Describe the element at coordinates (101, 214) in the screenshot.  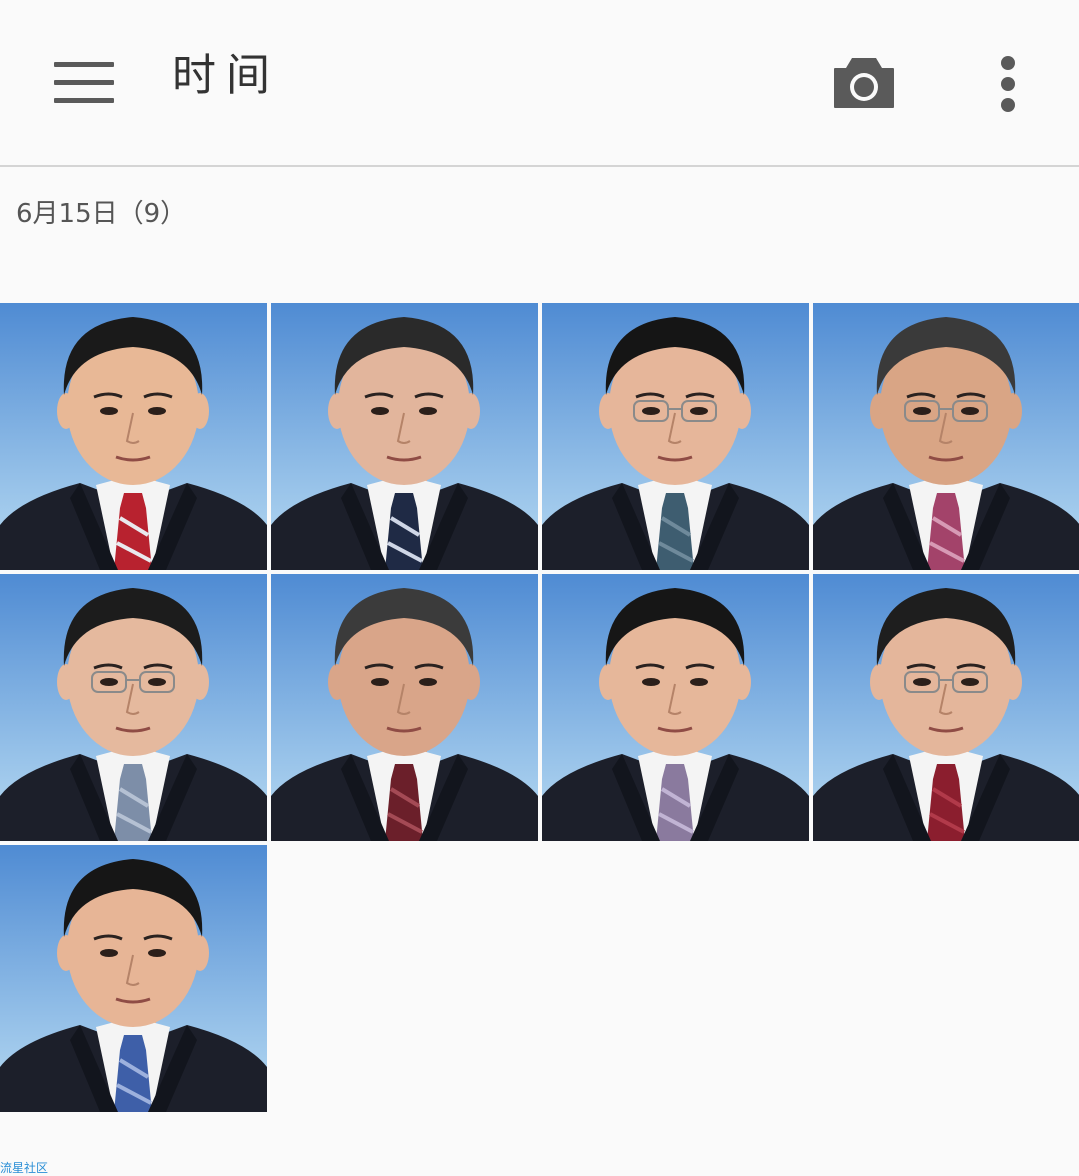
I see `date-section-header: 6月15日（9）` at that location.